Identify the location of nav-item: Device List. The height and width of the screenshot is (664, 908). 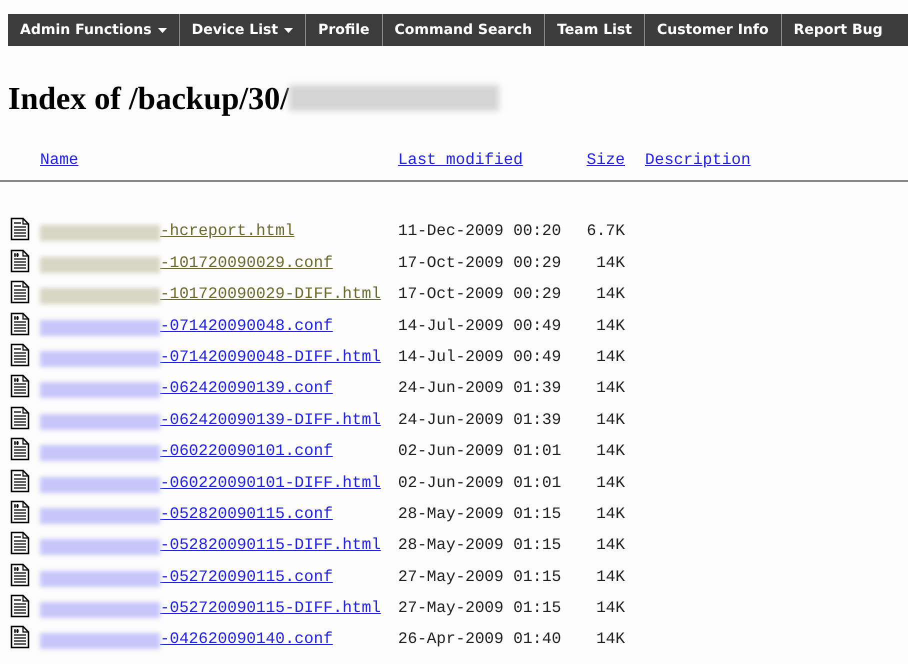
(243, 30).